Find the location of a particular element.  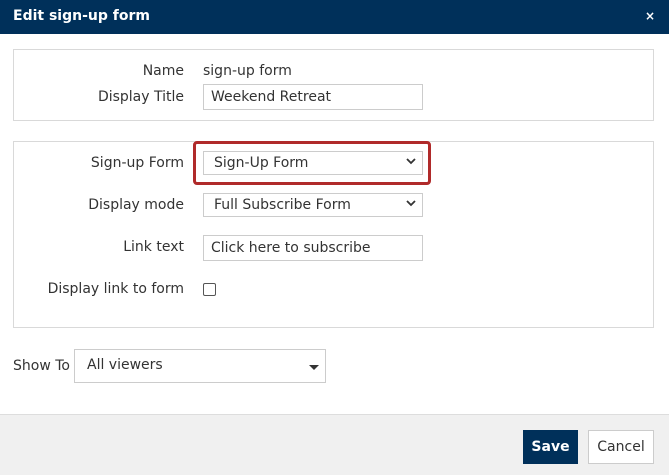

display-mode-select: Full Subscribe Form is located at coordinates (313, 205).